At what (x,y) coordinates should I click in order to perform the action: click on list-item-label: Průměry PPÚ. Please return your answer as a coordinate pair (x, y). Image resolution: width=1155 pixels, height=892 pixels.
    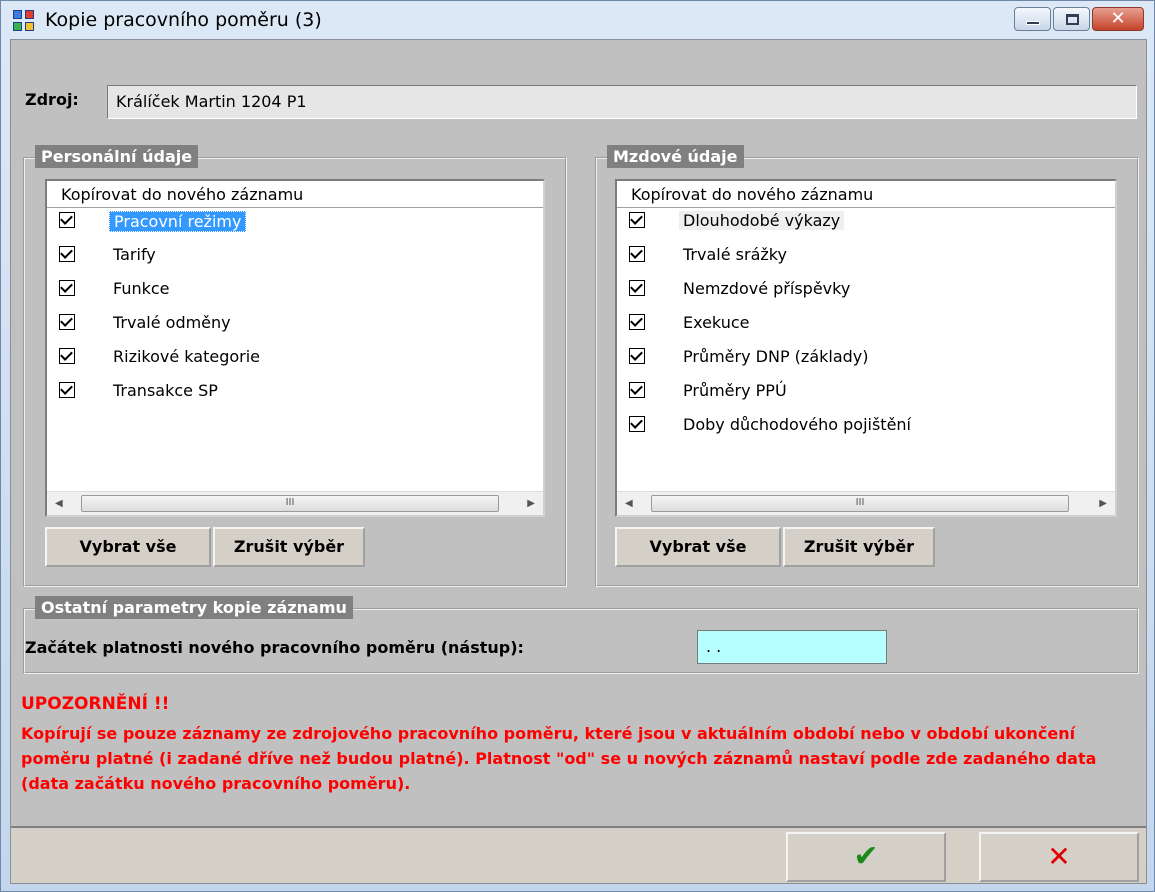
    Looking at the image, I should click on (735, 390).